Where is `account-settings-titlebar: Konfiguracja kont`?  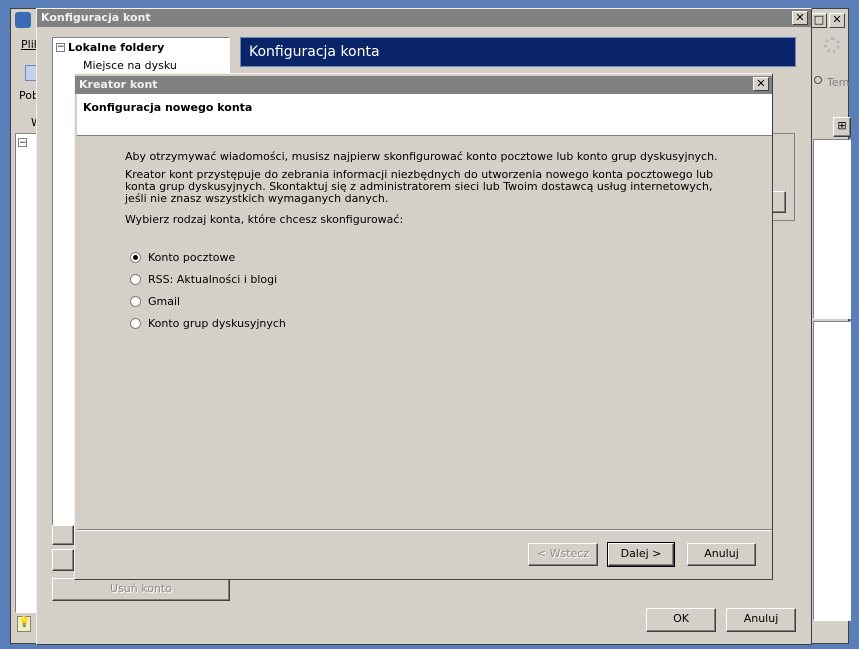
account-settings-titlebar: Konfiguracja kont is located at coordinates (424, 18).